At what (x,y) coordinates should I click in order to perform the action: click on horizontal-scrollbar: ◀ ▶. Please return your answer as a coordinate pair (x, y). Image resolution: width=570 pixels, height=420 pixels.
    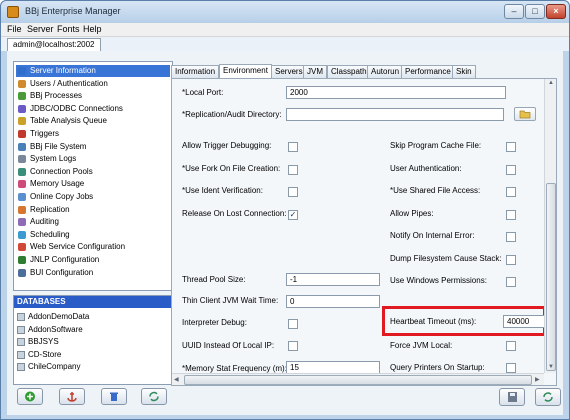
    Looking at the image, I should click on (358, 379).